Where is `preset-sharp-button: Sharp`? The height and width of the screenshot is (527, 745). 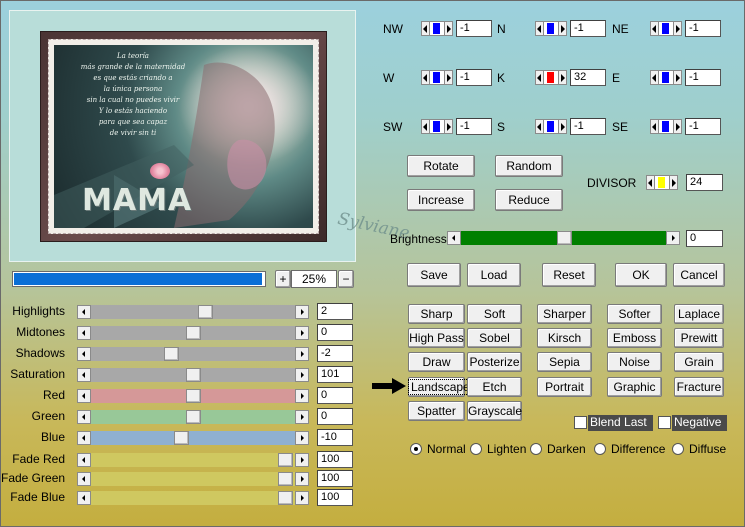 preset-sharp-button: Sharp is located at coordinates (436, 314).